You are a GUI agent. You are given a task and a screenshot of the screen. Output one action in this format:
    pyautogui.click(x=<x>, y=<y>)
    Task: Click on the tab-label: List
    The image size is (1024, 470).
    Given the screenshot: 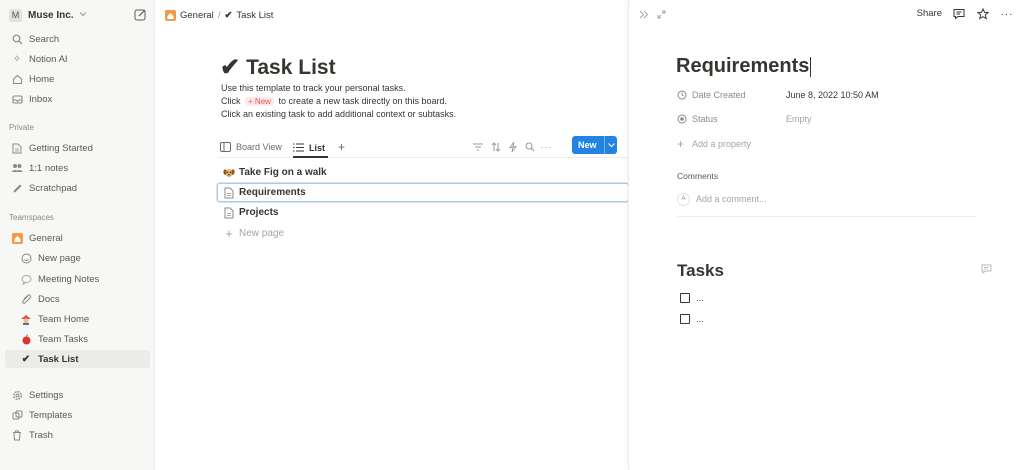 What is the action you would take?
    pyautogui.click(x=317, y=147)
    